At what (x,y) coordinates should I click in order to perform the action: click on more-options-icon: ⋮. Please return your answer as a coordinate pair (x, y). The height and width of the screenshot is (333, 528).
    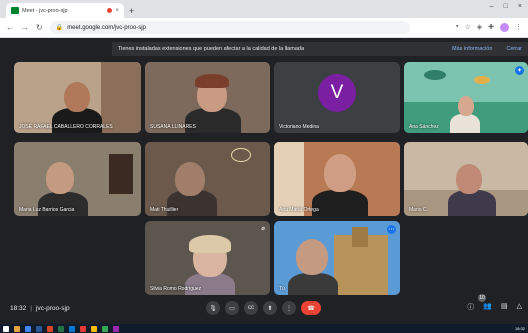
    Looking at the image, I should click on (289, 308).